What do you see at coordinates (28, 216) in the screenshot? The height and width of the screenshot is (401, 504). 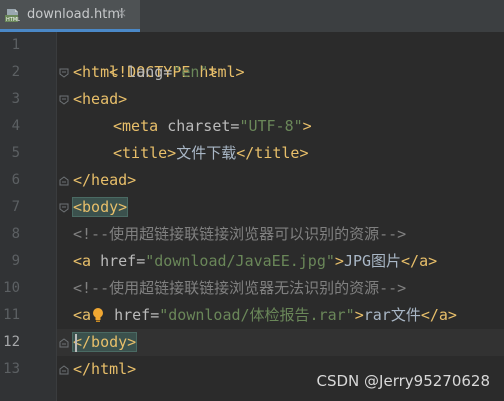 I see `line-number-gutter: 1 2 3 4 5 6 7 8 9 10 11 12 13` at bounding box center [28, 216].